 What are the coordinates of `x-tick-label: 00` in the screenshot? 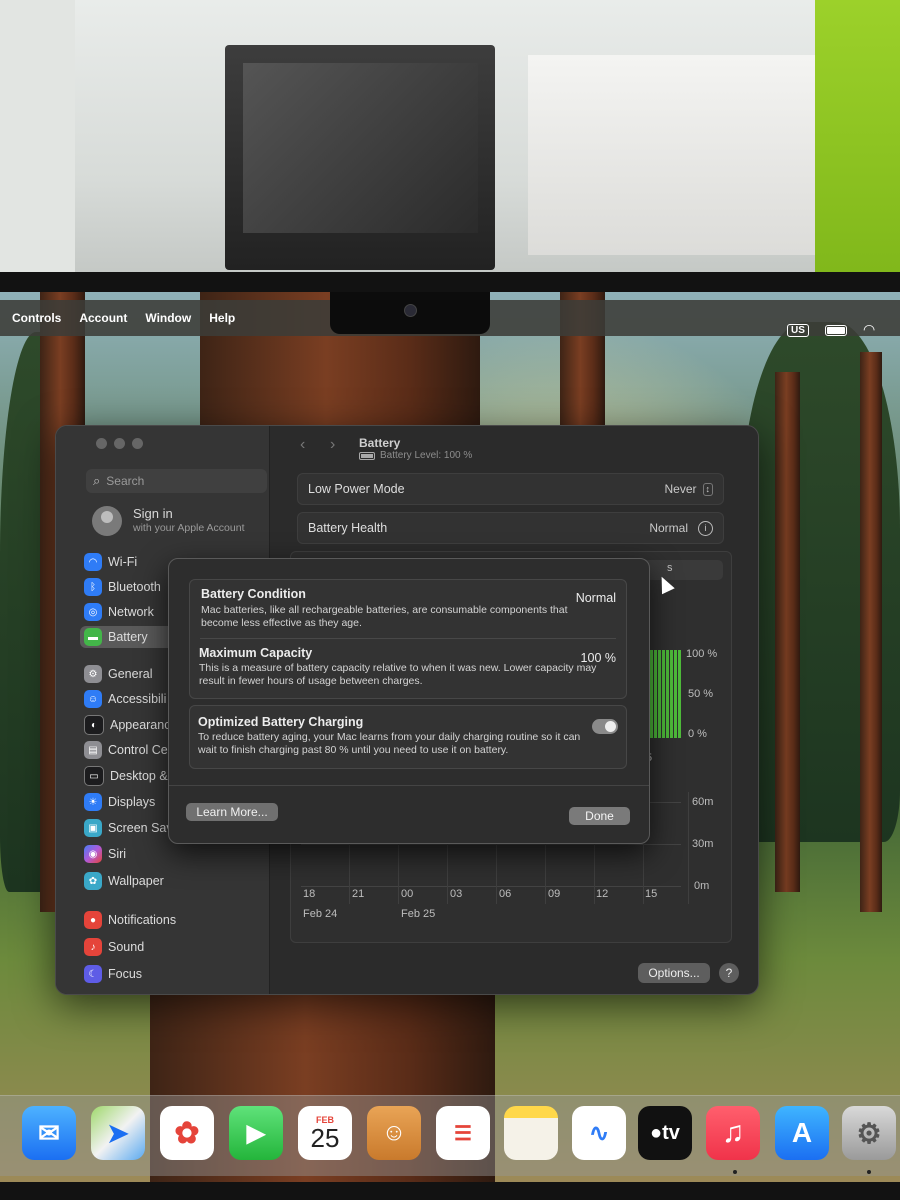 It's located at (407, 894).